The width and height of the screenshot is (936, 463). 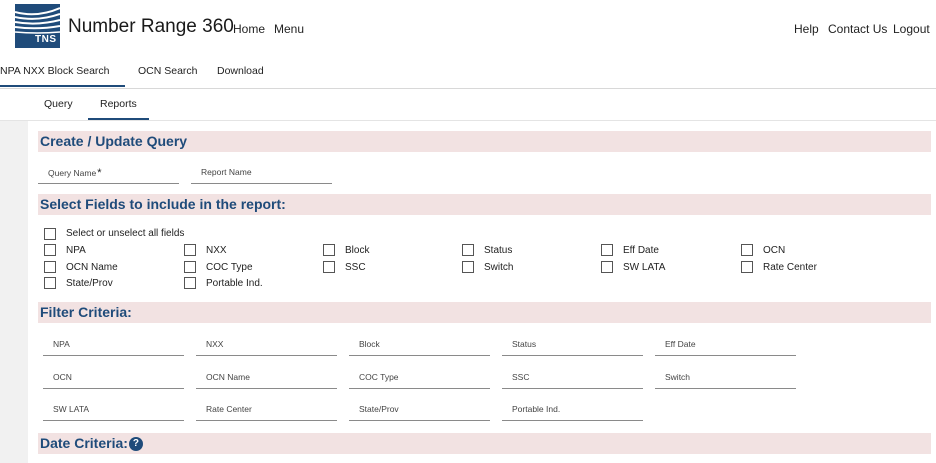 What do you see at coordinates (468, 267) in the screenshot?
I see `checkbox-switch` at bounding box center [468, 267].